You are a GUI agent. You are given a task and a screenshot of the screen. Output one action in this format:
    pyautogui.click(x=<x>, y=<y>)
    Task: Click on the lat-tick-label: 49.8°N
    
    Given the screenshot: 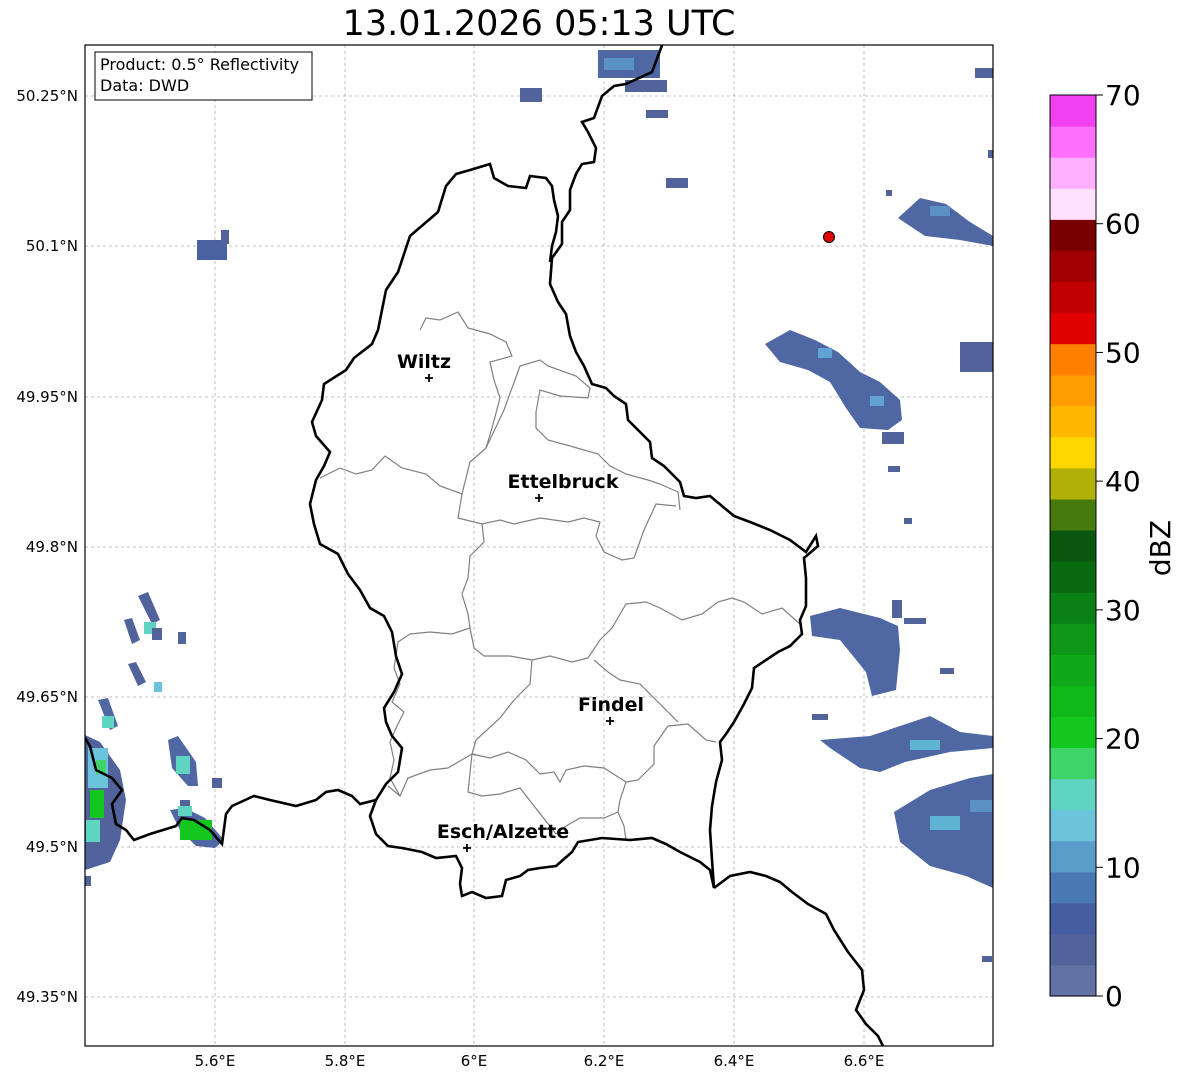 What is the action you would take?
    pyautogui.click(x=52, y=547)
    